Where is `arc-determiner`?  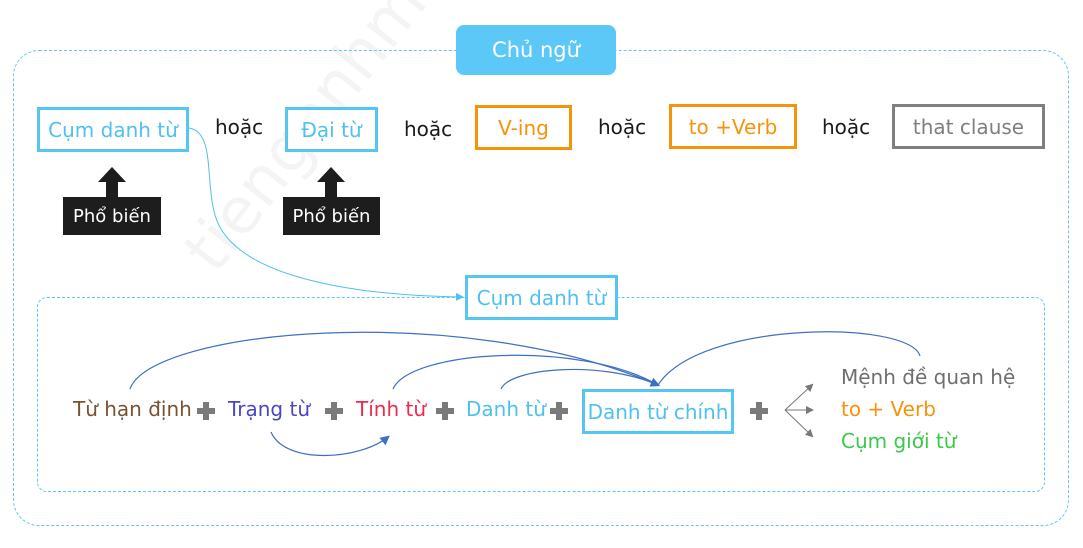
arc-determiner is located at coordinates (395, 360).